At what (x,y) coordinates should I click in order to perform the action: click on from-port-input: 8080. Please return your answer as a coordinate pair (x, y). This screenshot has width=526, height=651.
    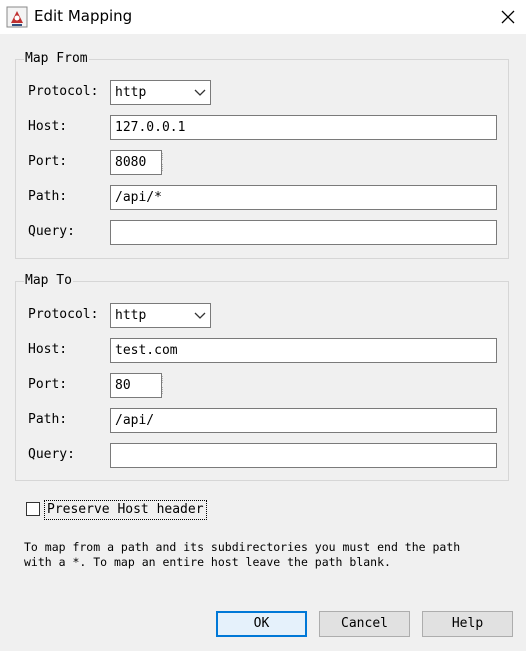
    Looking at the image, I should click on (136, 162).